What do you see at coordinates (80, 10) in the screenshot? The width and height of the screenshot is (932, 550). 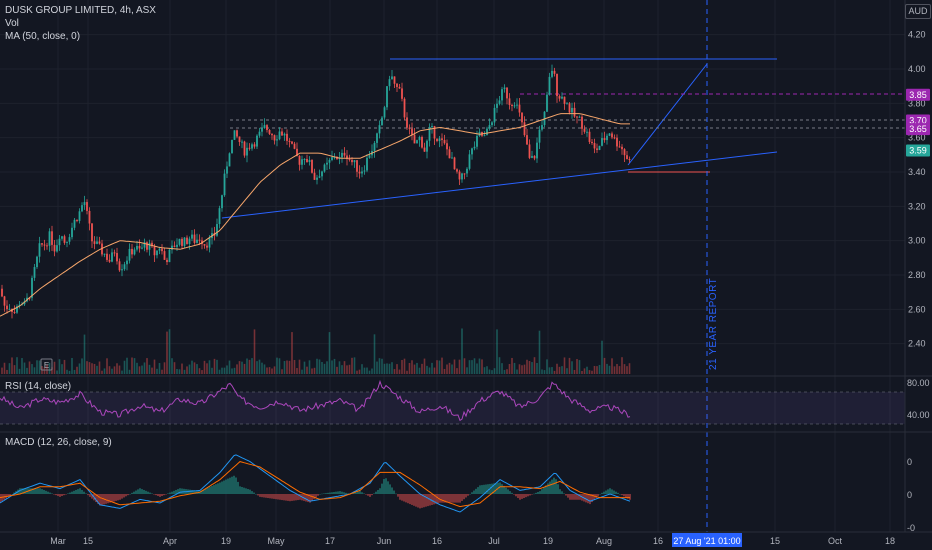 I see `symbol-title: DUSK GROUP LIMITED, 4h, ASX` at bounding box center [80, 10].